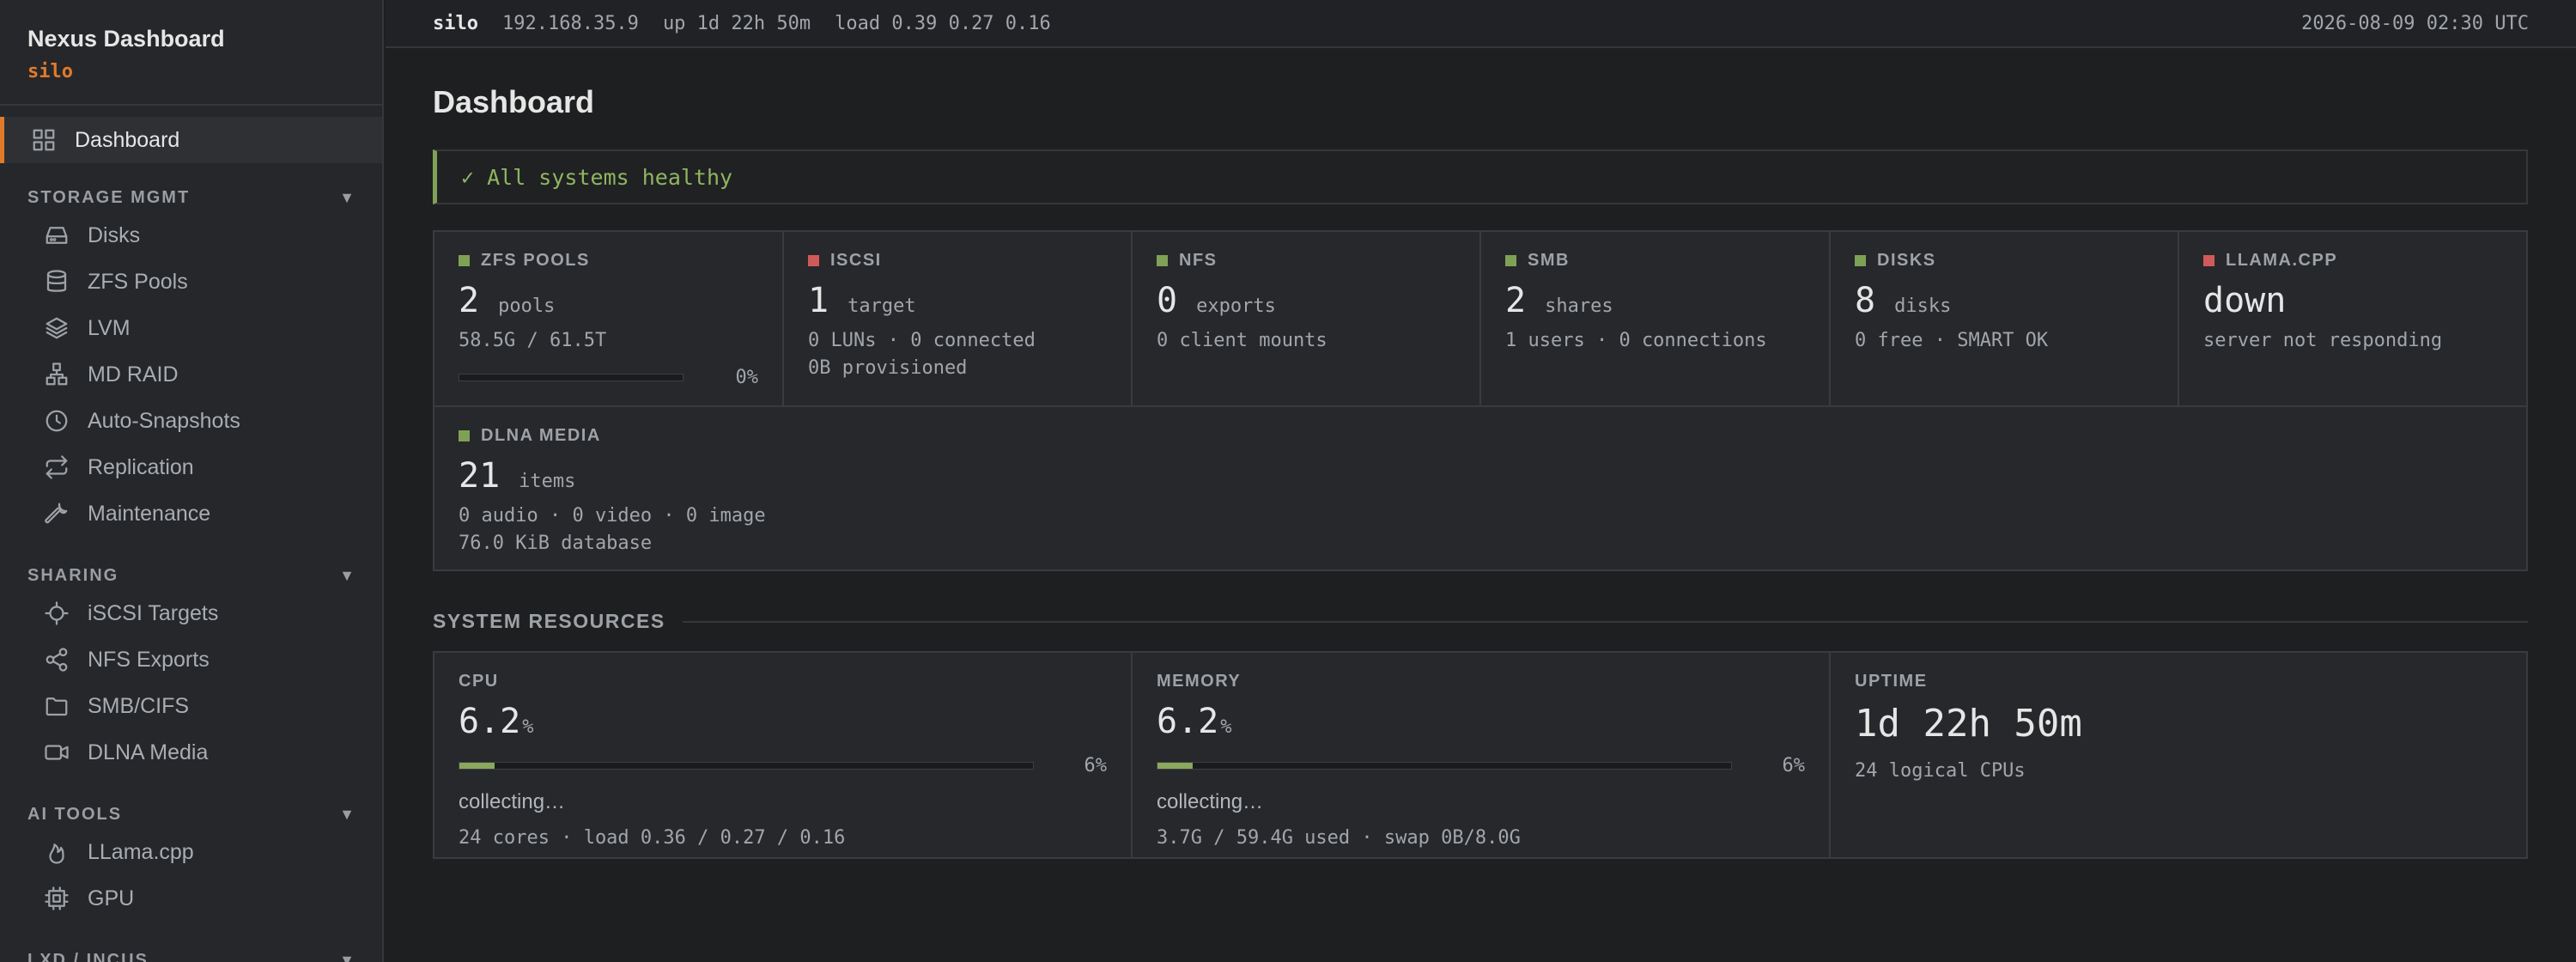  Describe the element at coordinates (149, 513) in the screenshot. I see `sidebar-item-label: Maintenance` at that location.